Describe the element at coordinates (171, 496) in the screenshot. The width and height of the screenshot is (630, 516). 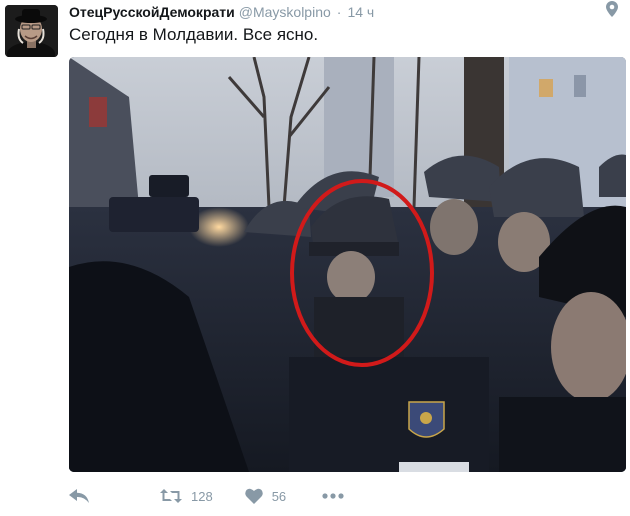
I see `retweet-icon` at that location.